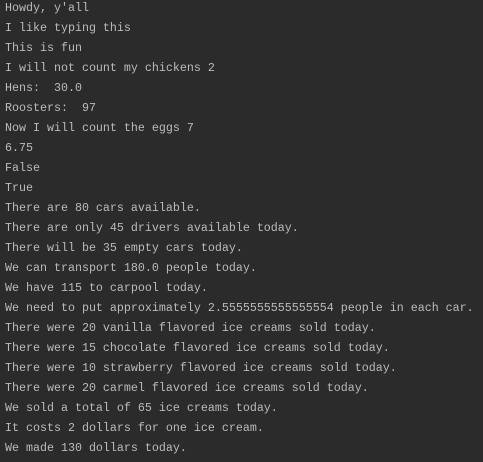 The image size is (483, 462). What do you see at coordinates (22, 168) in the screenshot?
I see `console-line: False` at bounding box center [22, 168].